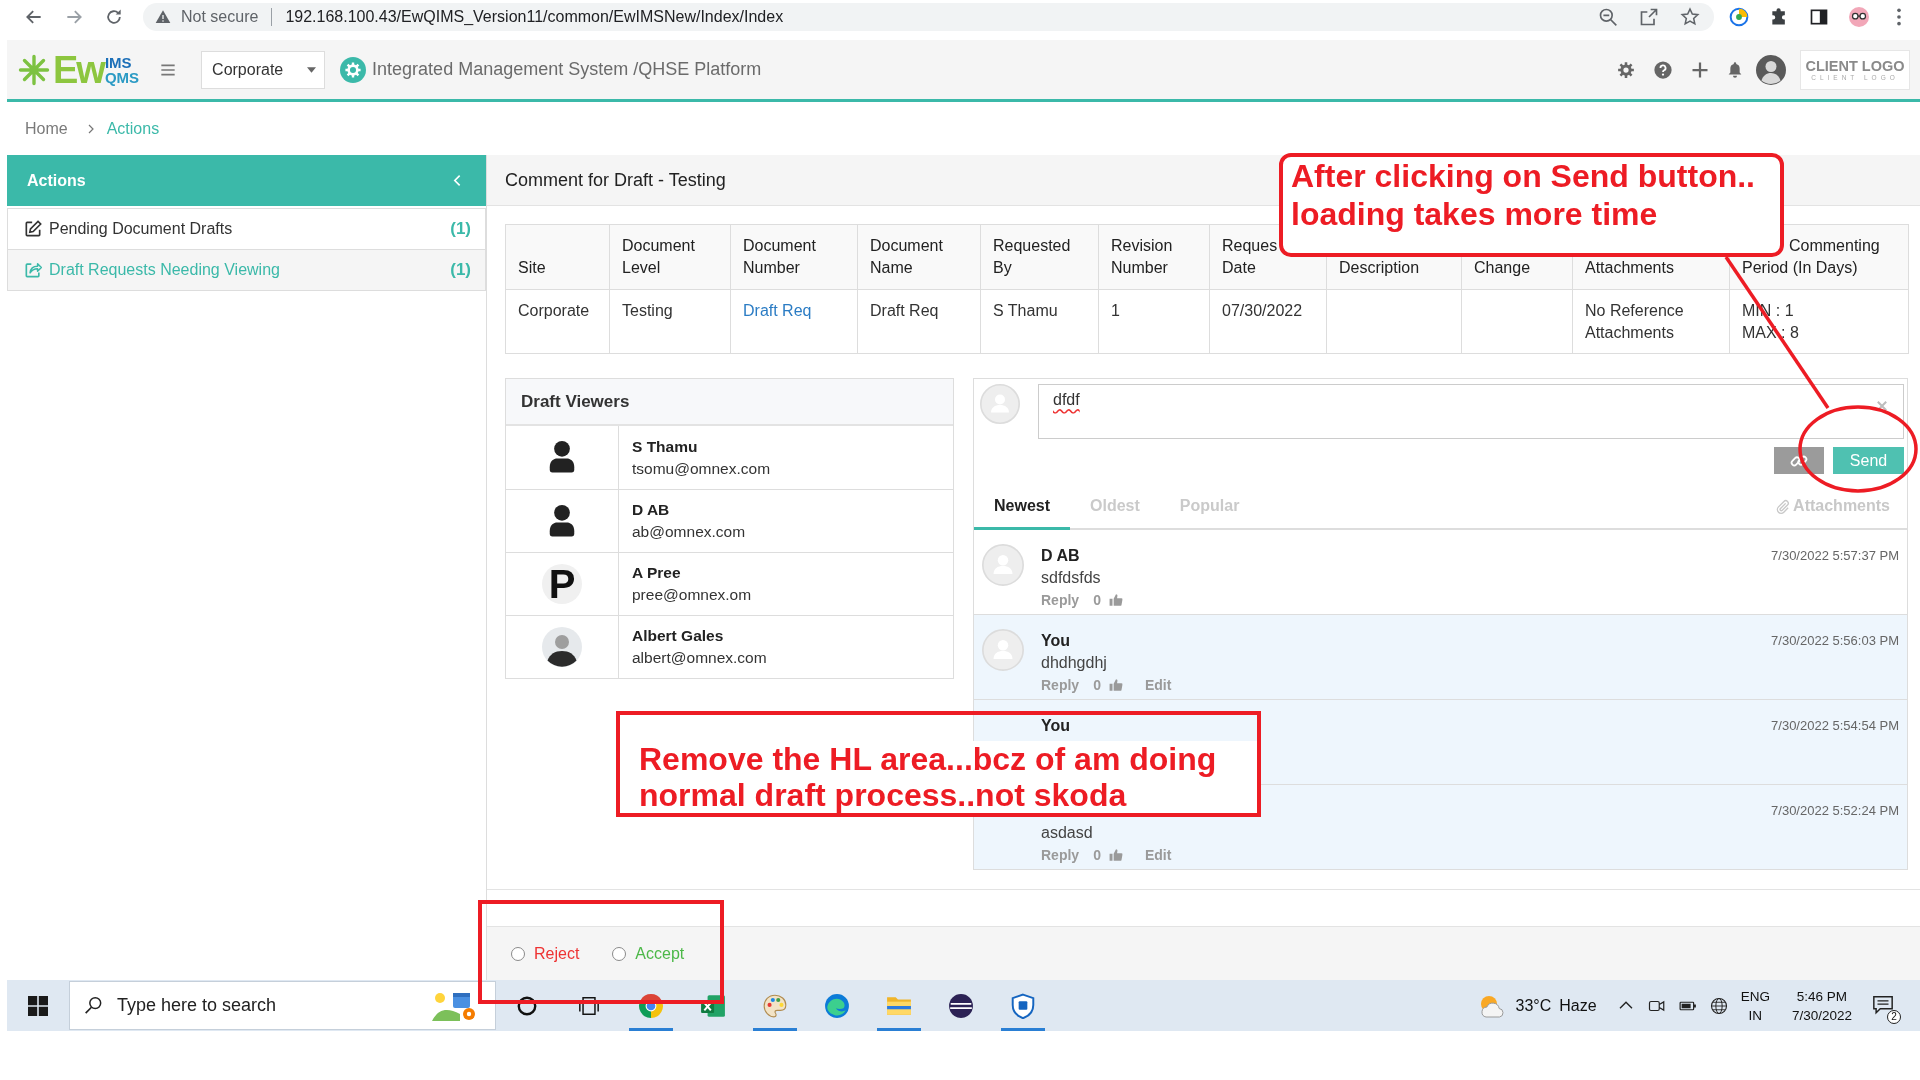 The width and height of the screenshot is (1920, 1080). I want to click on url-text: 192.168.100.43/EwQIMS_Version11/common/EwIMSNew/Index/Index, so click(534, 17).